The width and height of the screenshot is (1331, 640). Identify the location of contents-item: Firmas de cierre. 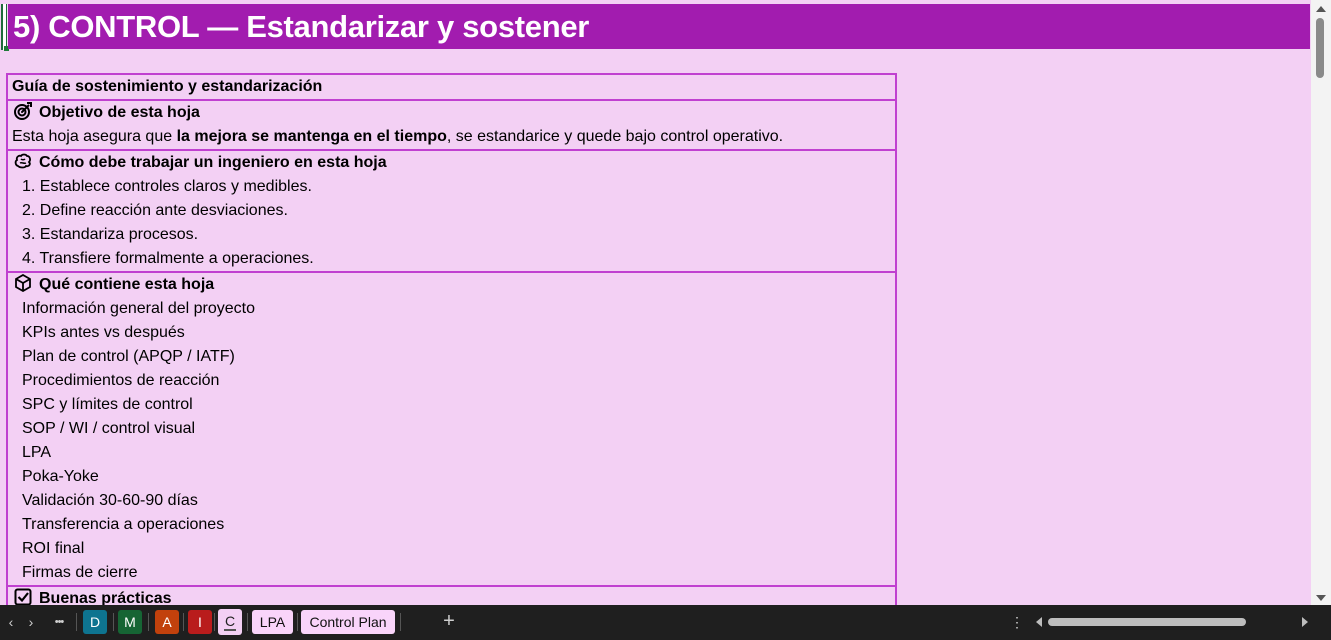
(80, 572).